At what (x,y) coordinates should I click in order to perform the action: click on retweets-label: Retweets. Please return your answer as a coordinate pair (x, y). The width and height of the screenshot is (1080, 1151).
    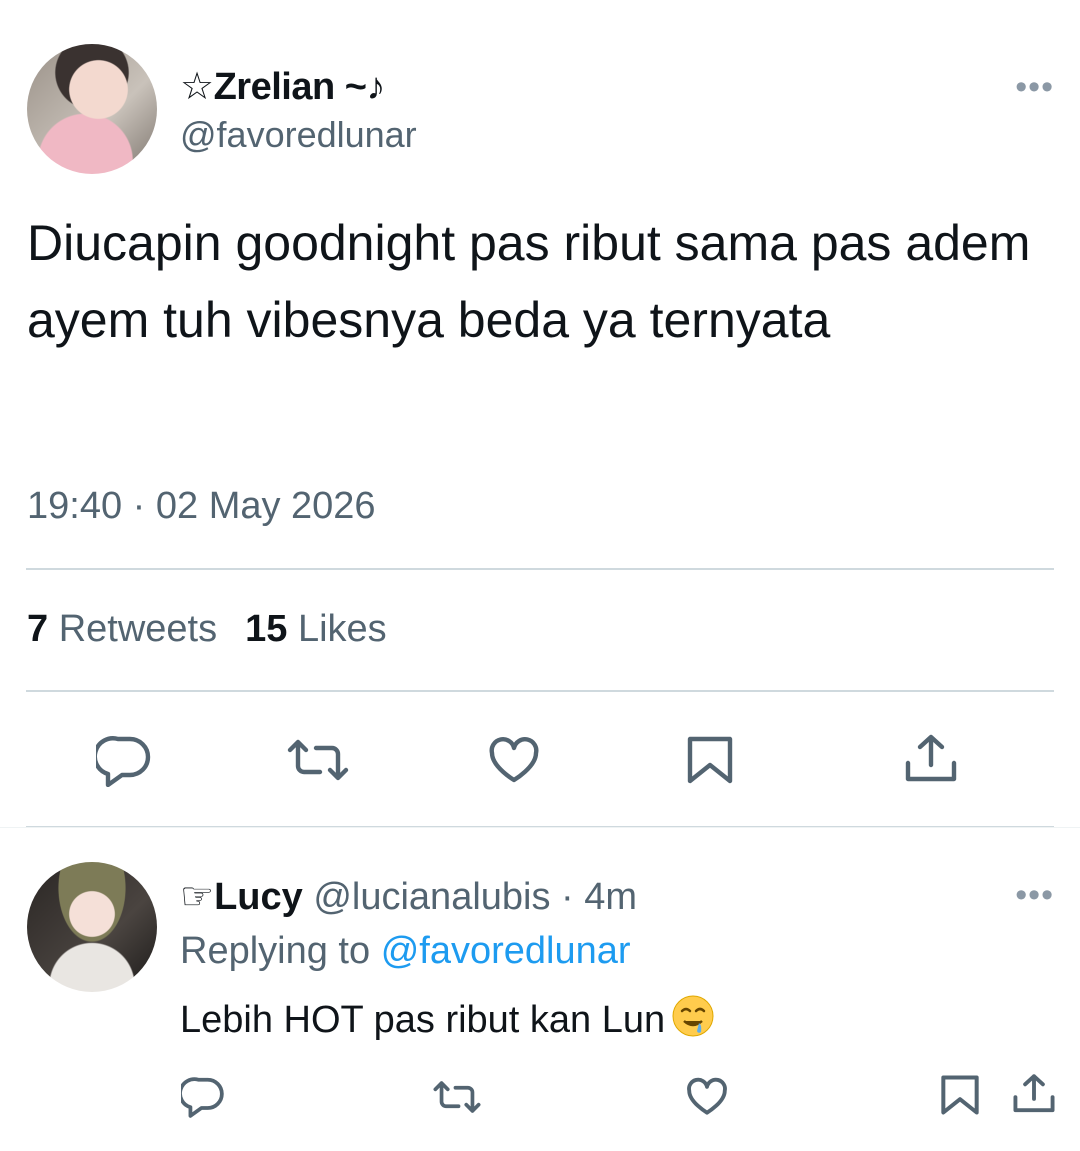
    Looking at the image, I should click on (138, 629).